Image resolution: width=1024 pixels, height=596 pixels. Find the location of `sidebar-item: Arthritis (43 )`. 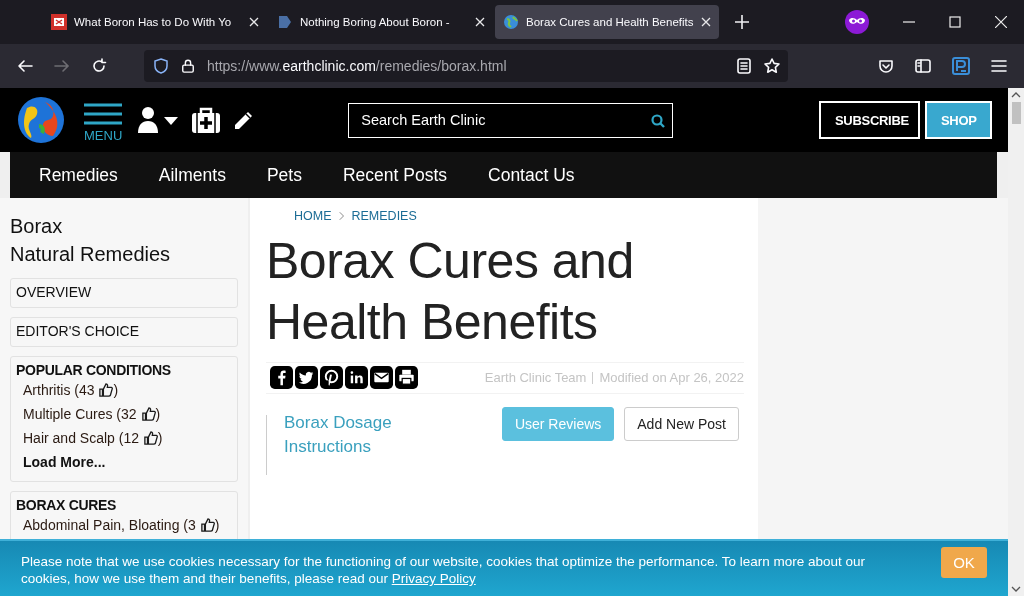

sidebar-item: Arthritis (43 ) is located at coordinates (124, 390).